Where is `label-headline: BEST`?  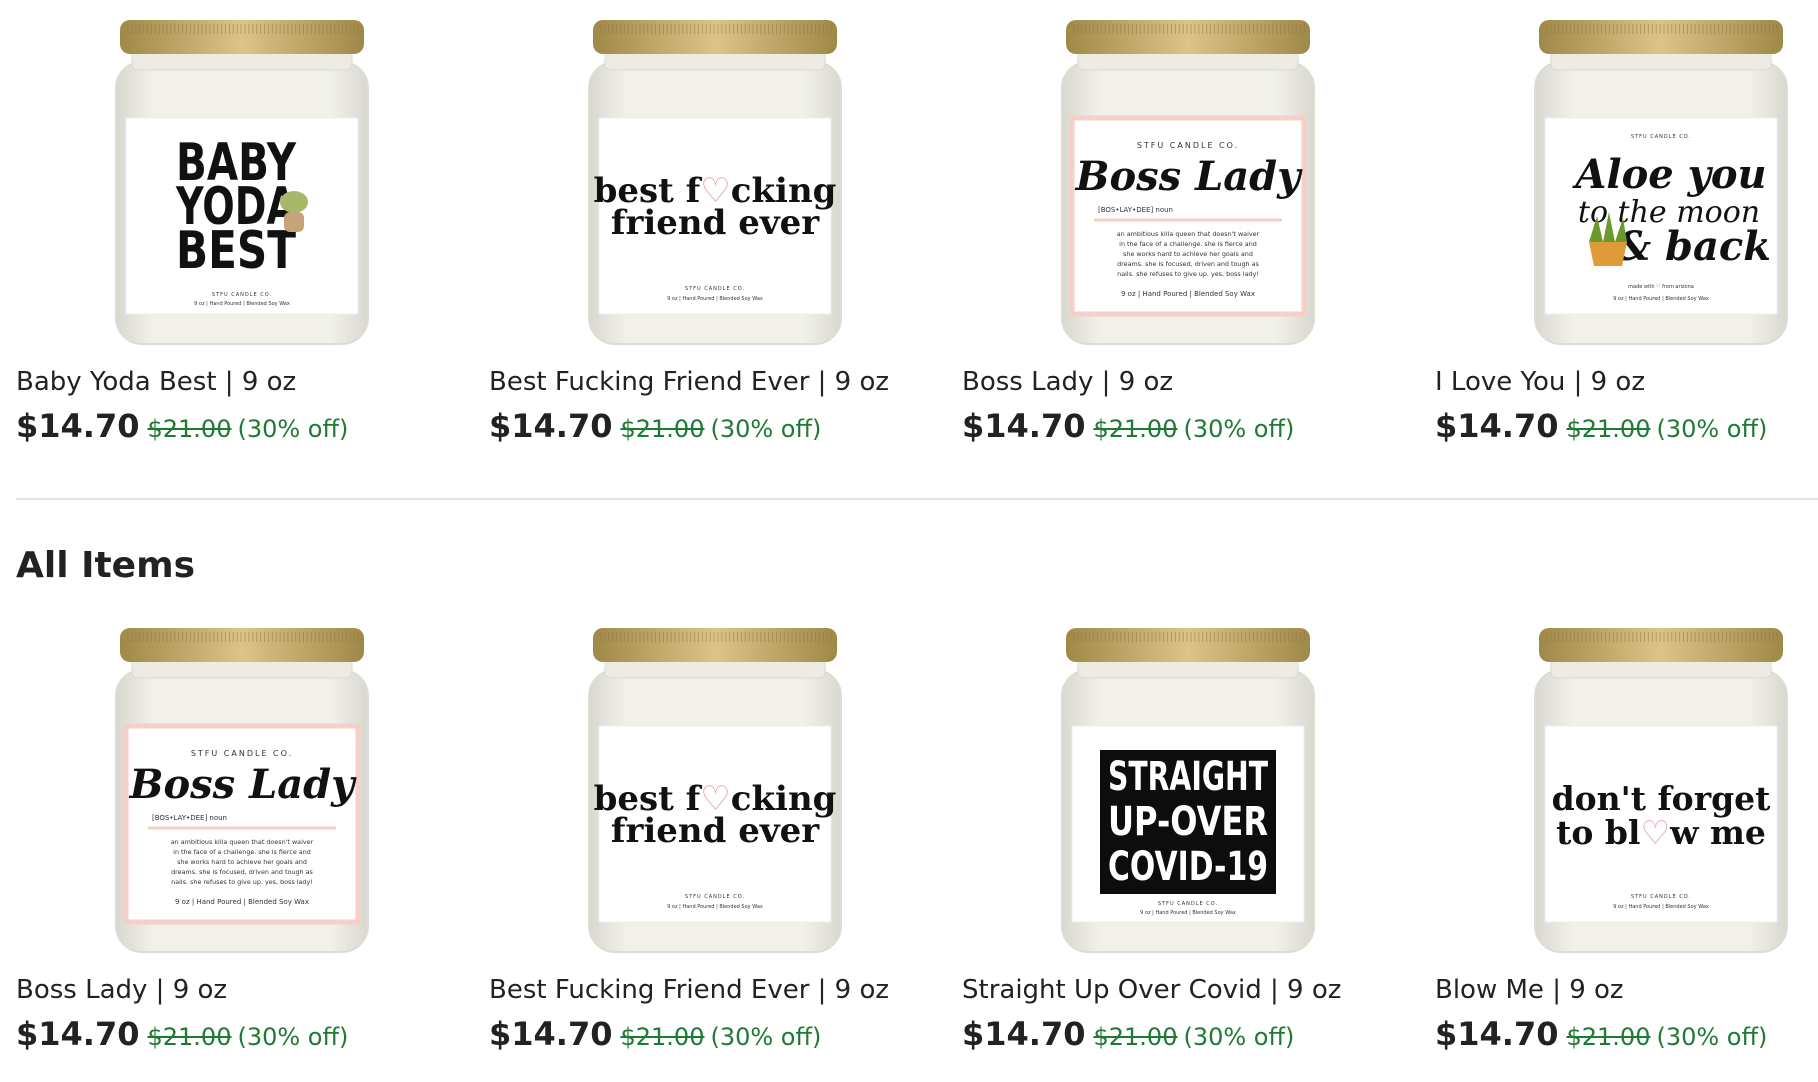
label-headline: BEST is located at coordinates (236, 251).